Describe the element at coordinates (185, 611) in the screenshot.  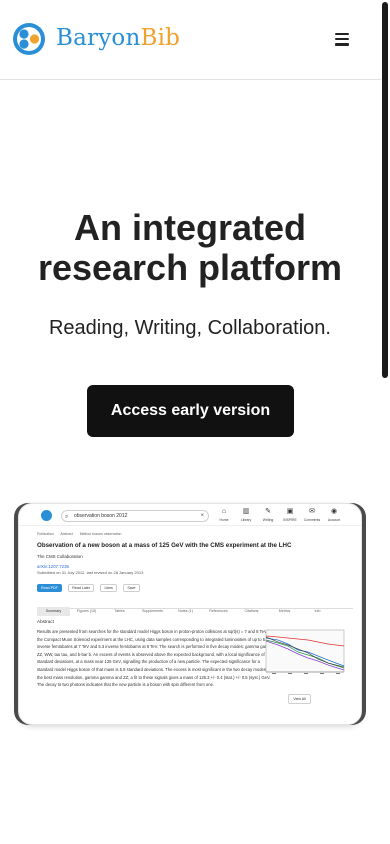
I see `tab-notes: Notes (1)` at that location.